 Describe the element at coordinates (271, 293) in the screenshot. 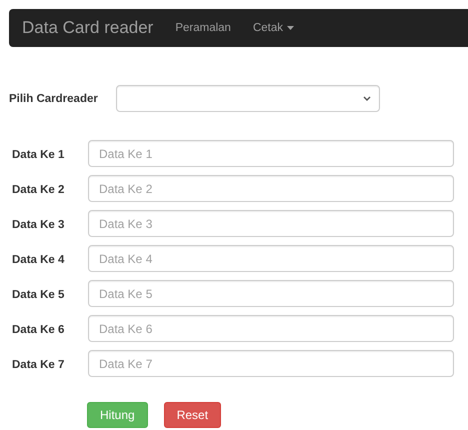

I see `input-field: Data Ke 5` at that location.